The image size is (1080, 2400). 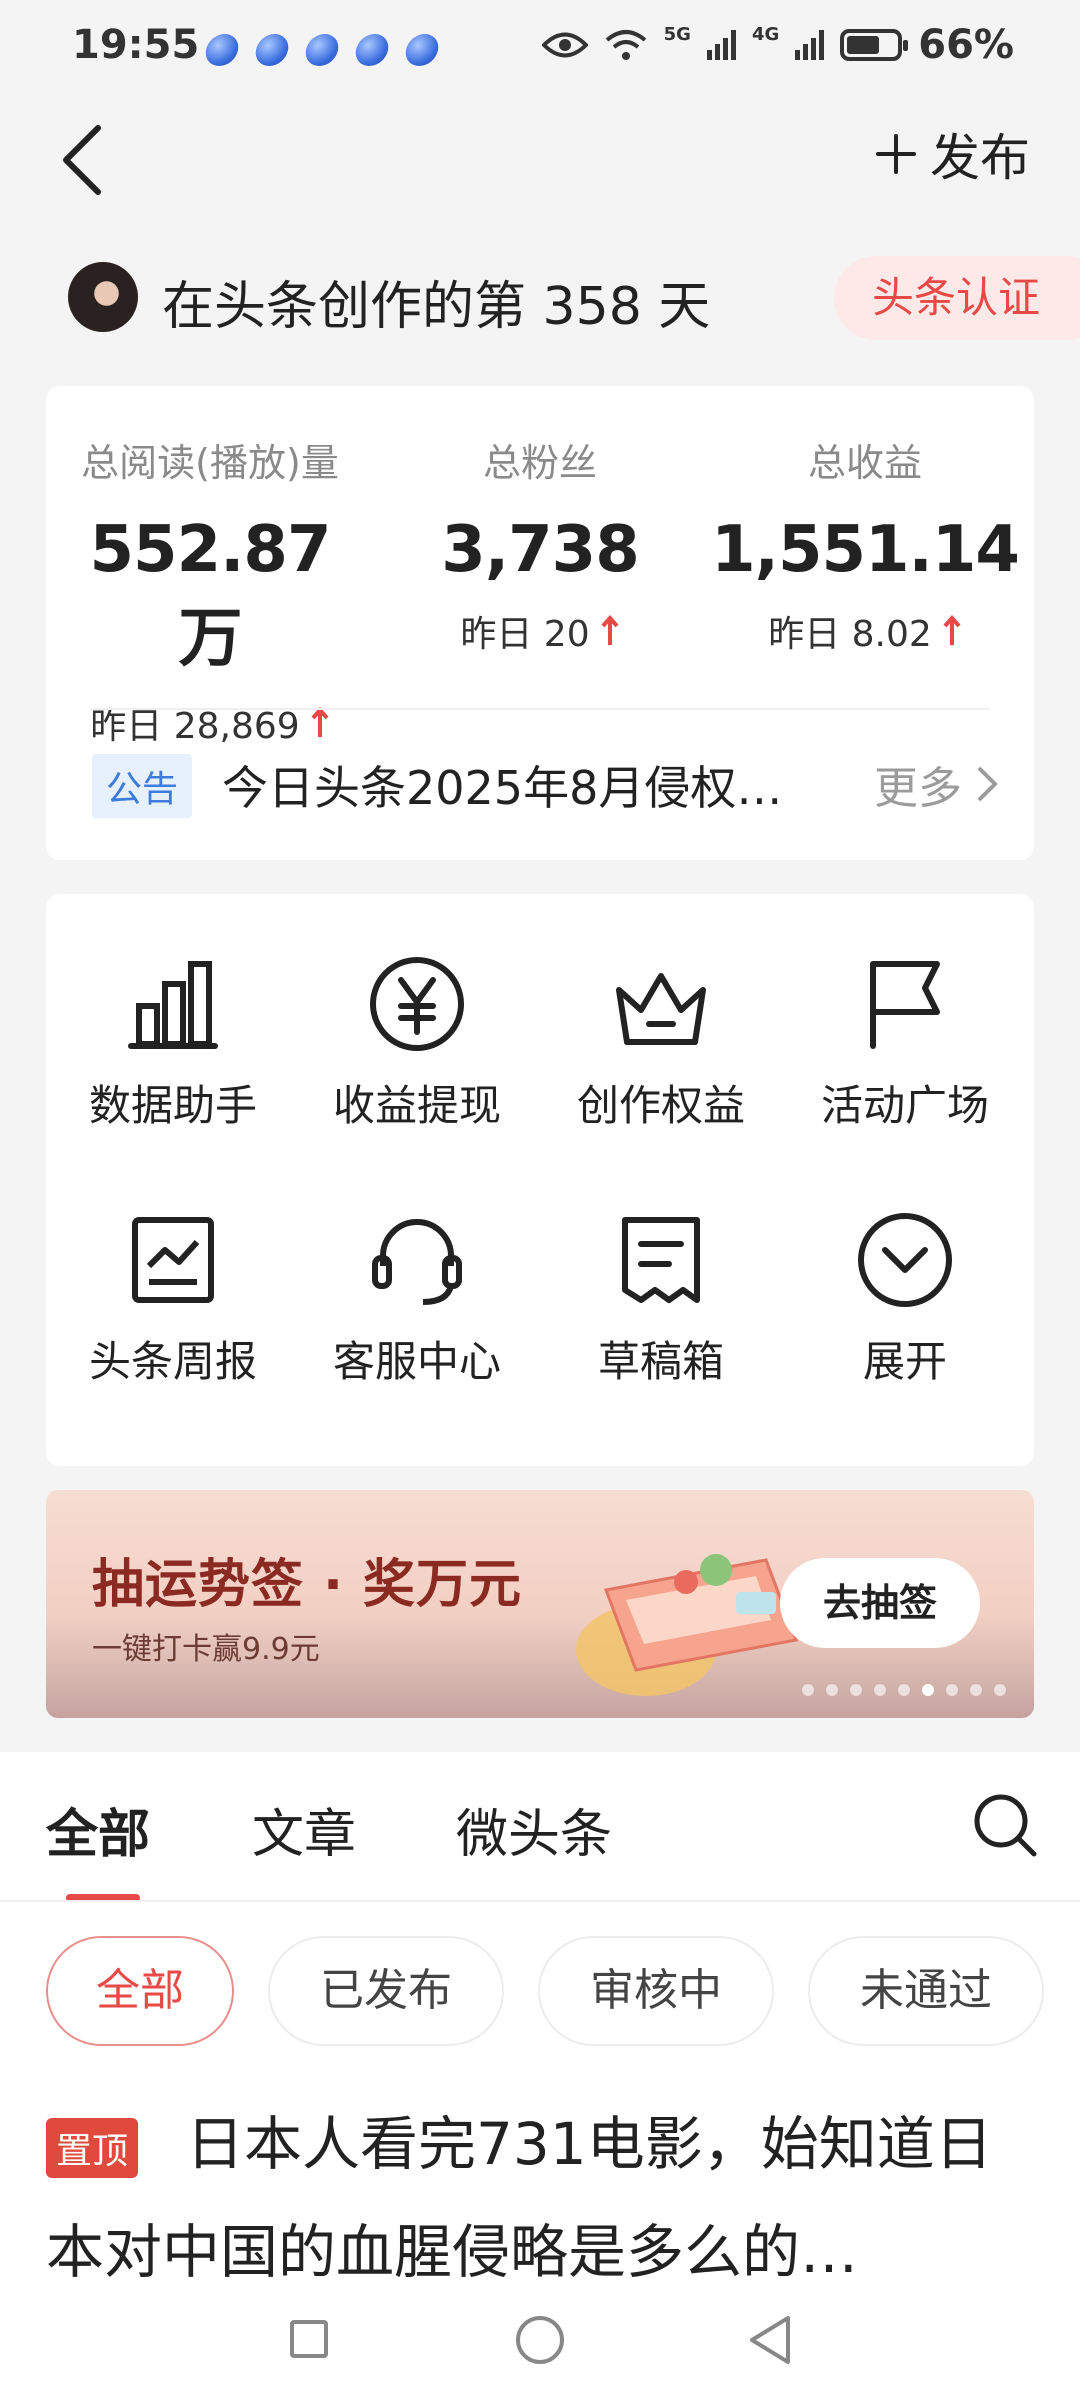 I want to click on tool-label: 创作权益, so click(x=660, y=1105).